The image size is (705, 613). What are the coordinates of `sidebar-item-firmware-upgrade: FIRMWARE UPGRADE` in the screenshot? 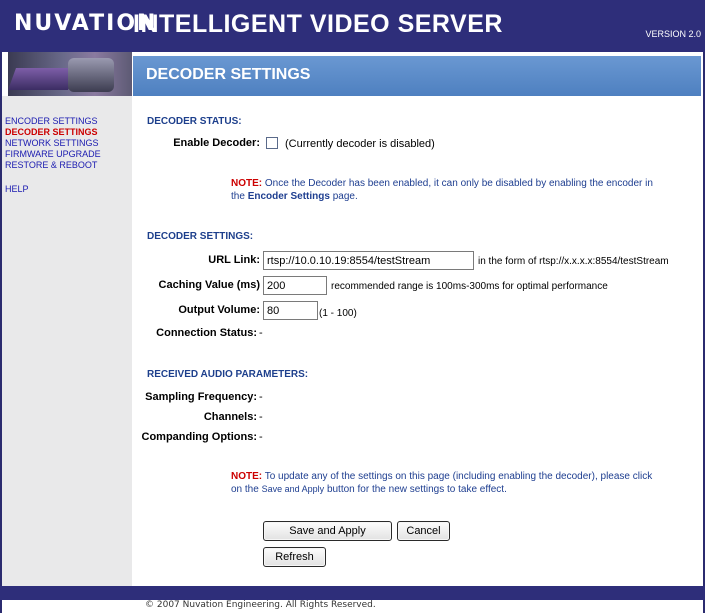 It's located at (53, 154).